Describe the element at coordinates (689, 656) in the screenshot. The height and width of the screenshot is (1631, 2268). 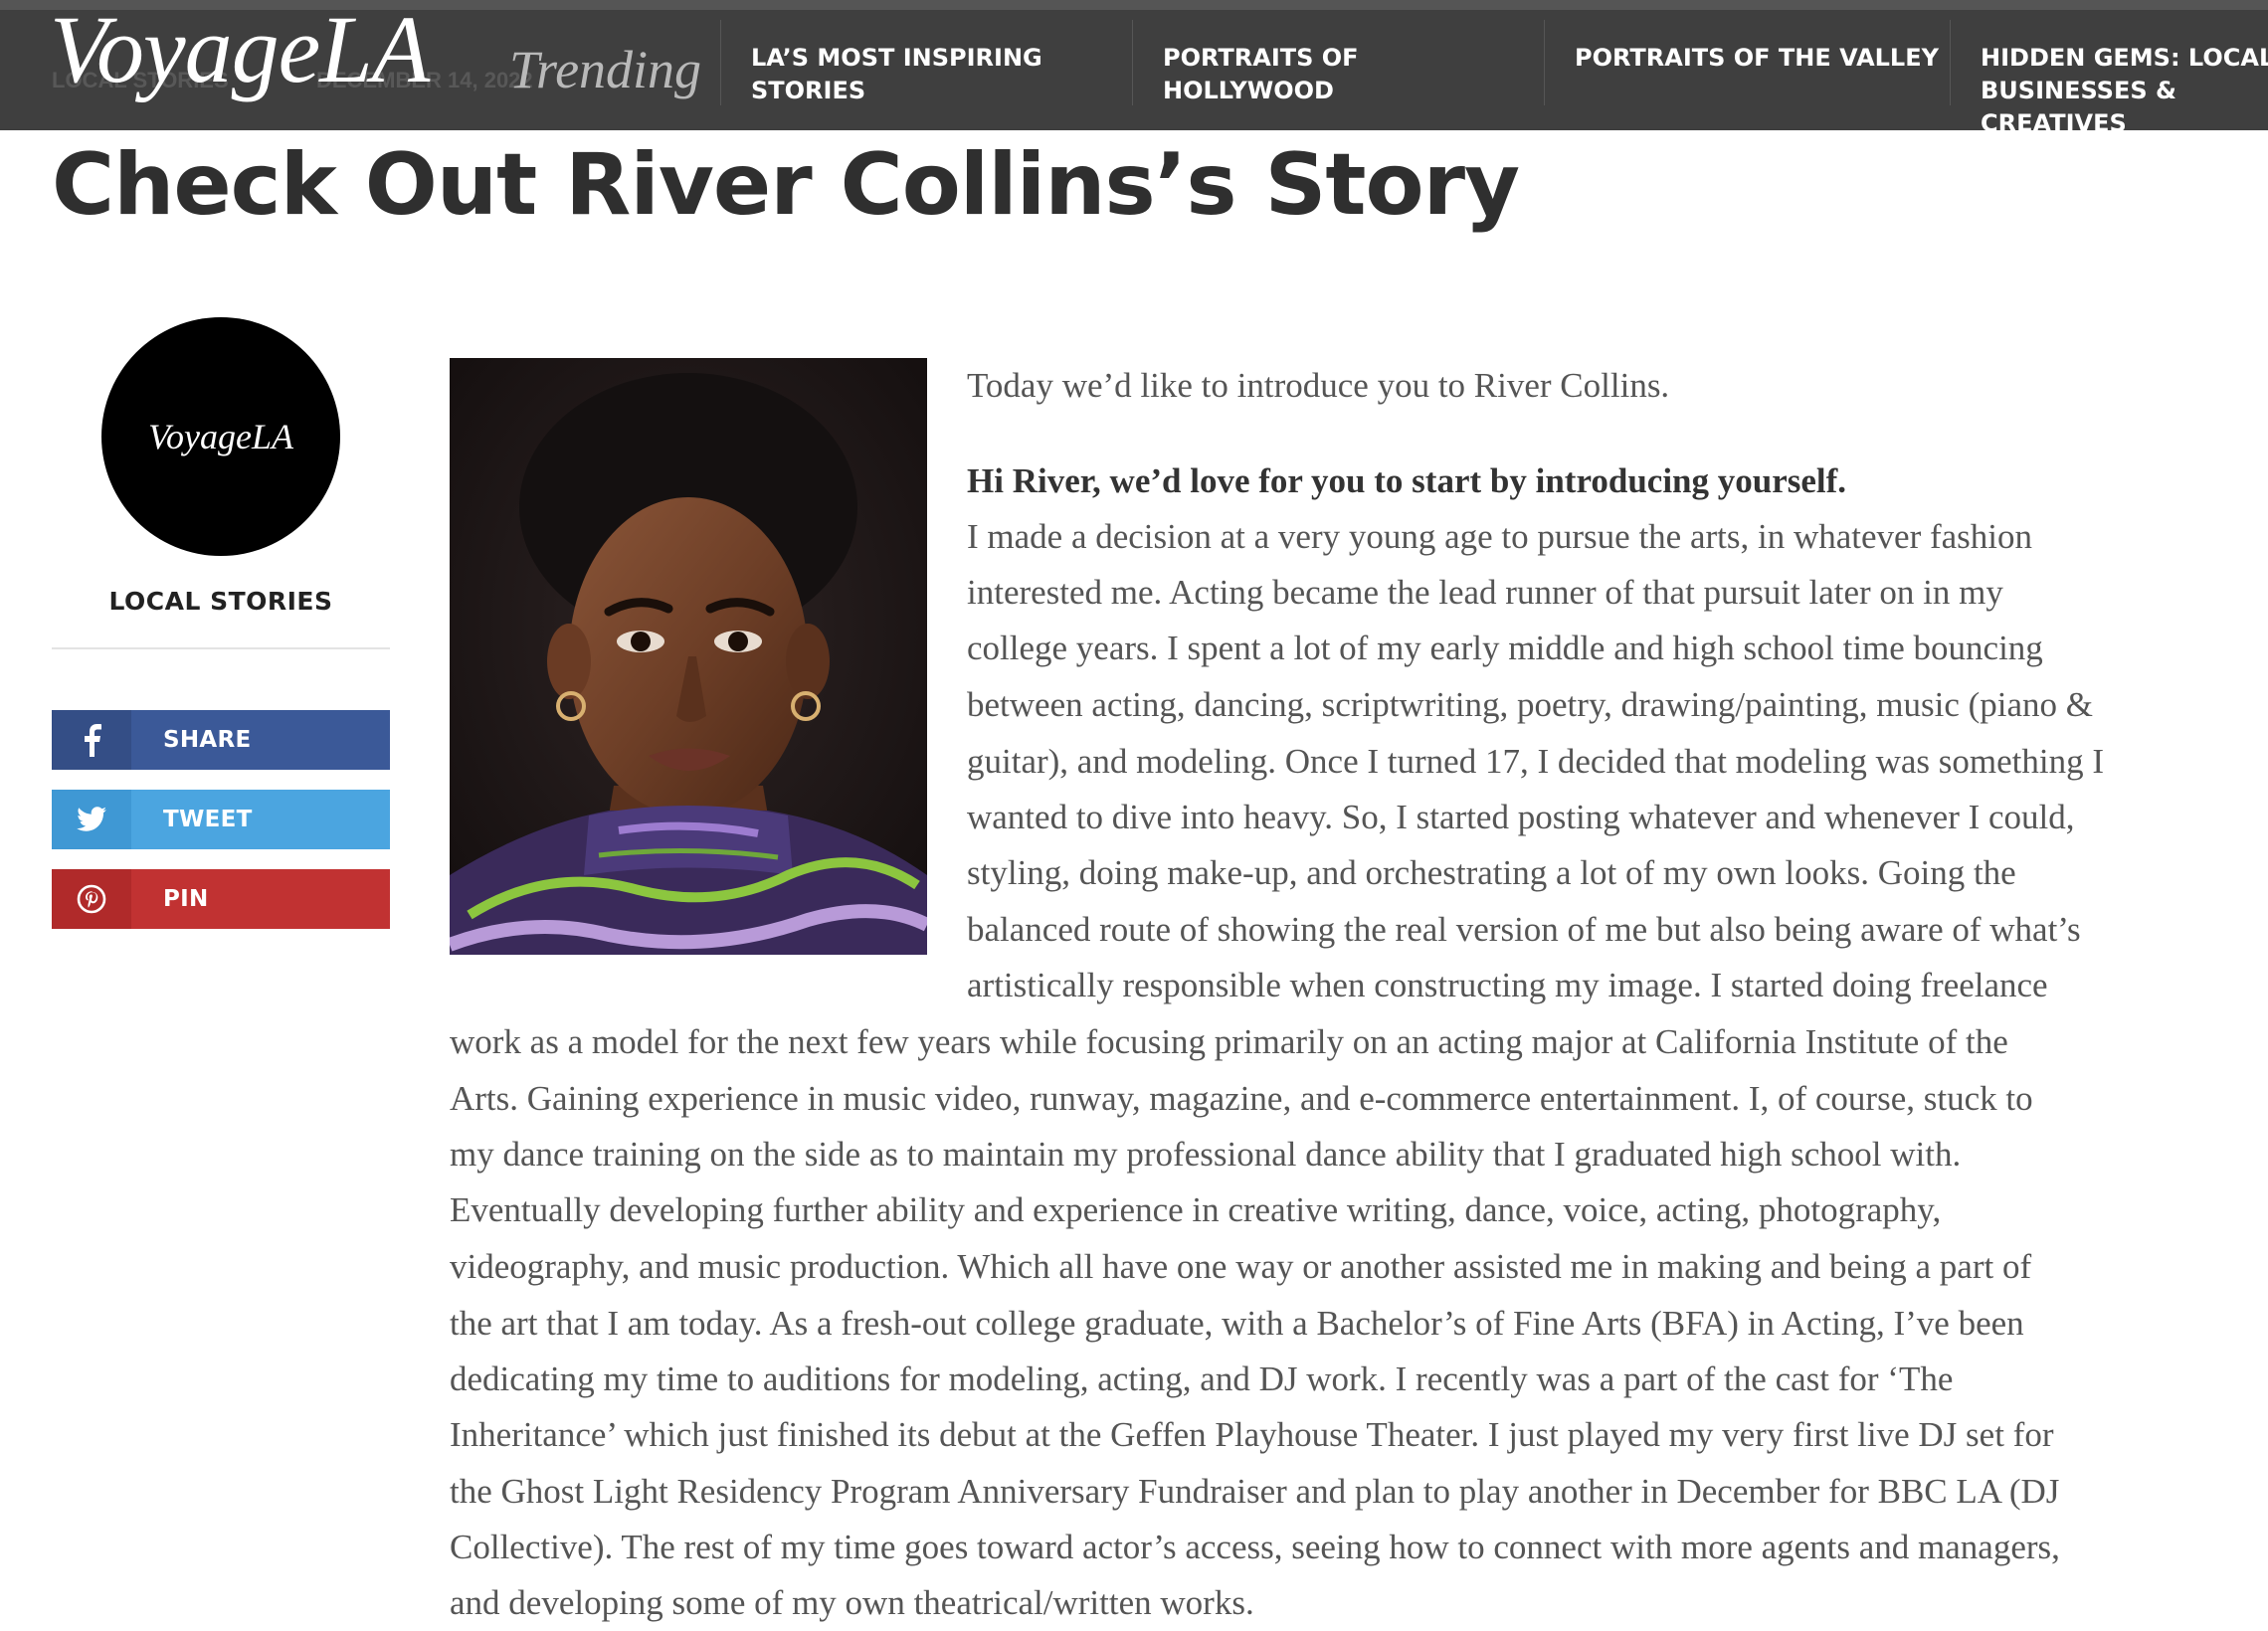
I see `profile-portrait-image` at that location.